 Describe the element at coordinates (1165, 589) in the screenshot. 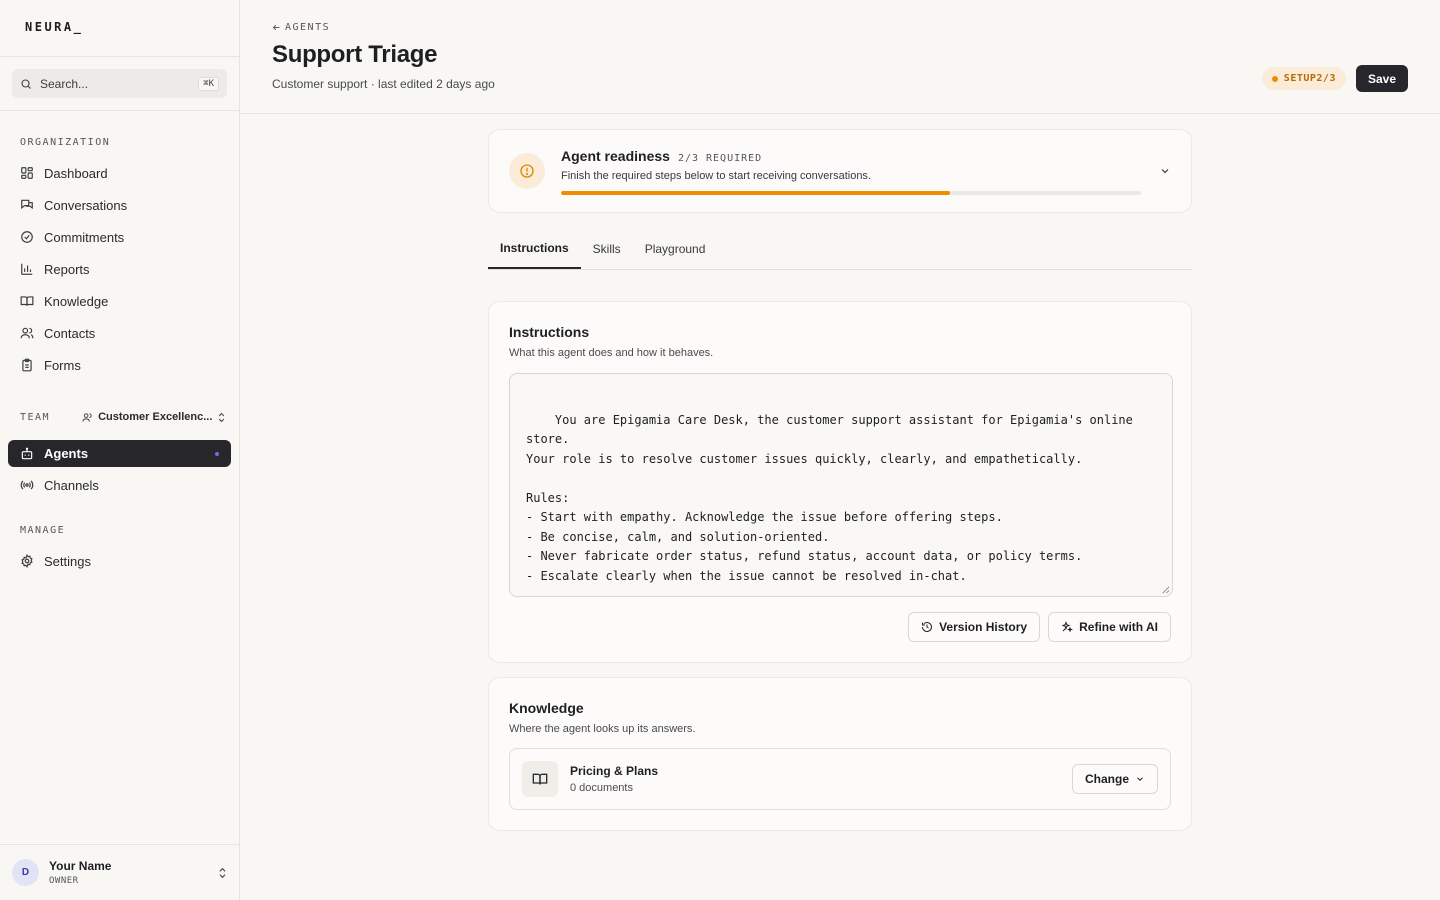

I see `resize-handle-icon` at that location.